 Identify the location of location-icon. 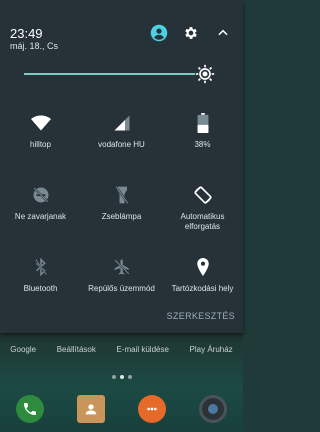
(203, 267).